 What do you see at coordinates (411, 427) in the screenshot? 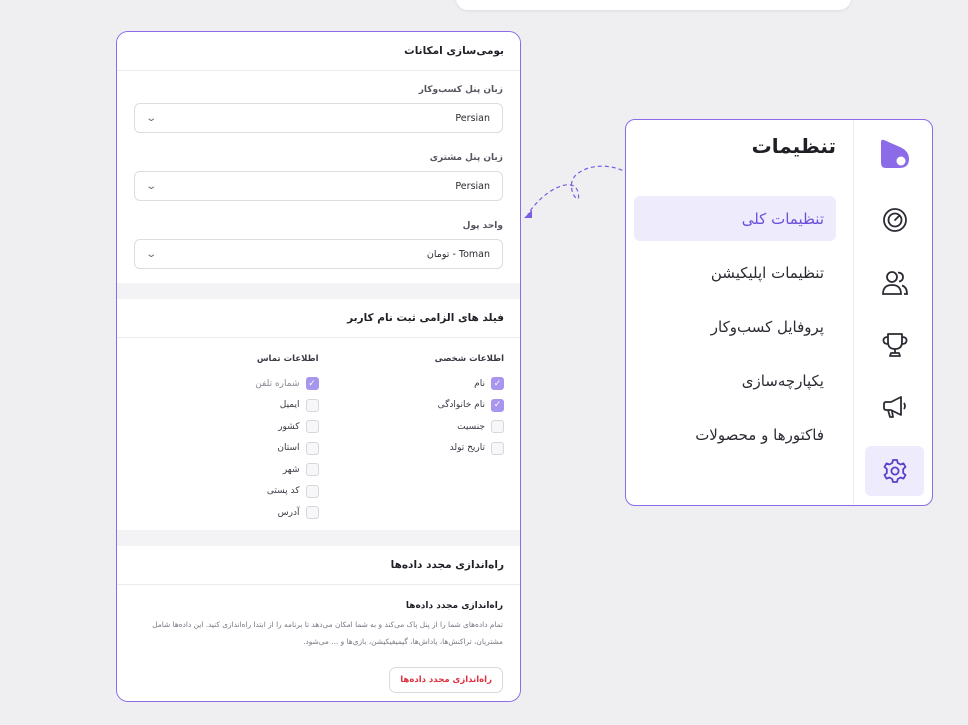
I see `personal-checkbox-row: جنسیت` at bounding box center [411, 427].